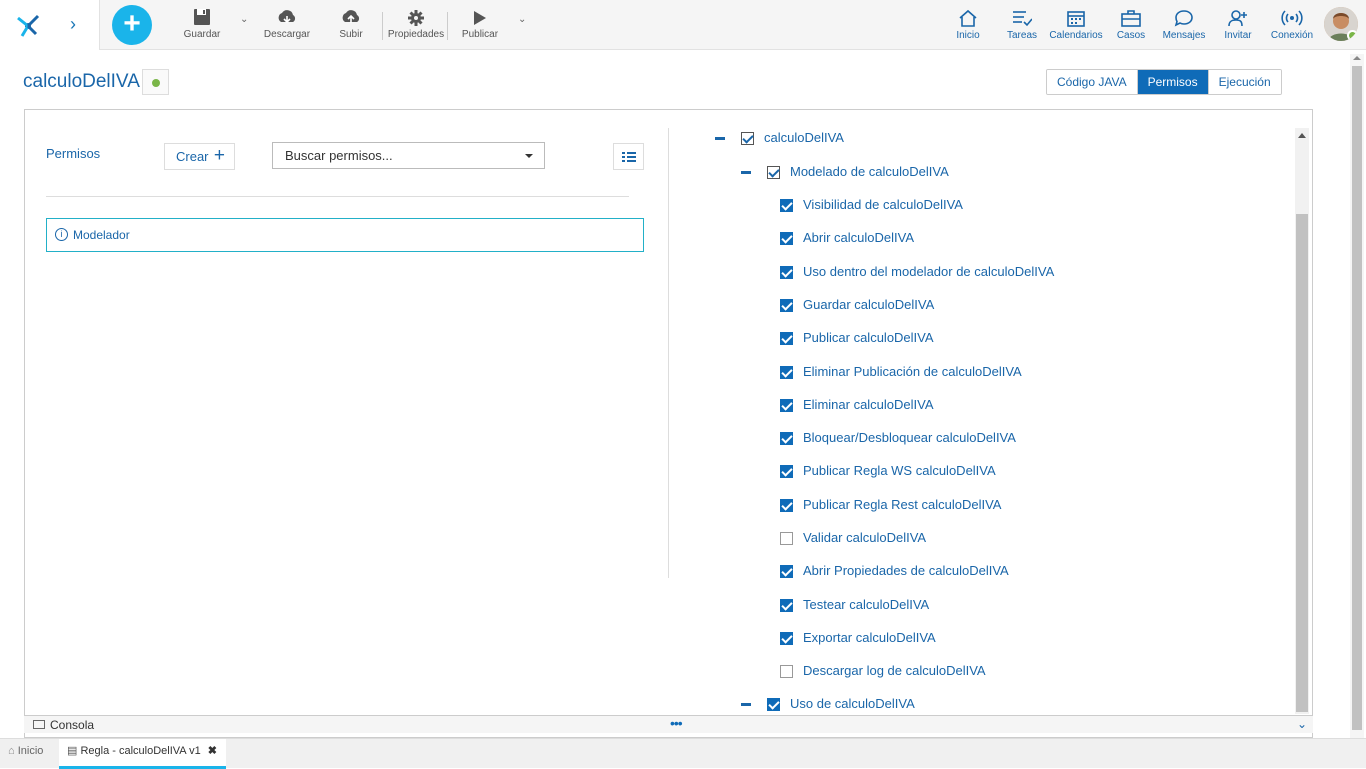 This screenshot has width=1366, height=769. Describe the element at coordinates (33, 754) in the screenshot. I see `tab-inicio: ⌂ Inicio` at that location.